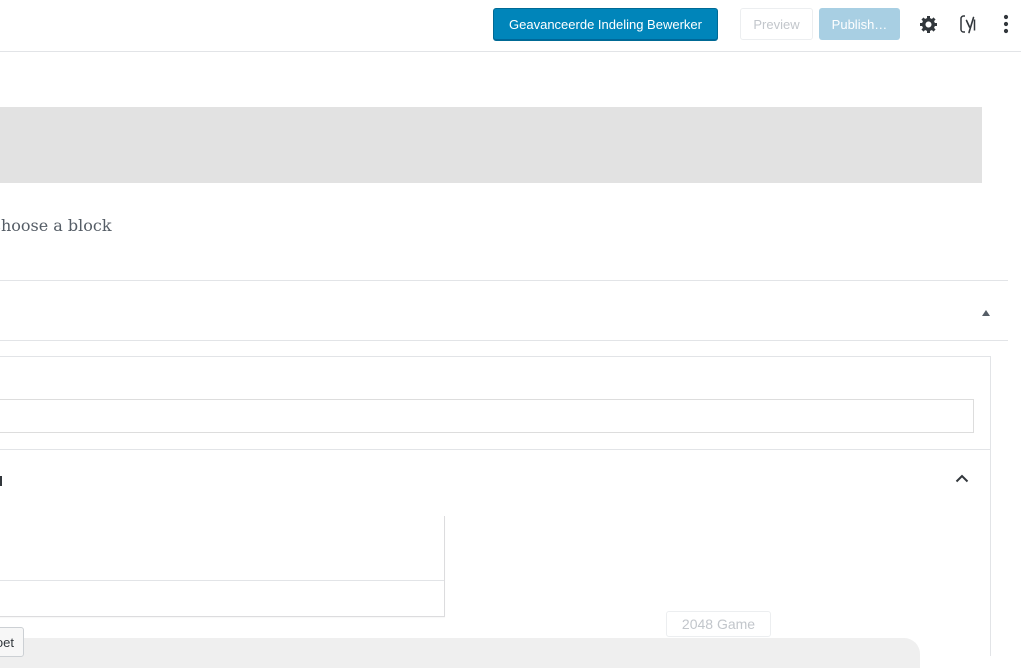 This screenshot has height=668, width=1021. I want to click on gear-icon, so click(928, 24).